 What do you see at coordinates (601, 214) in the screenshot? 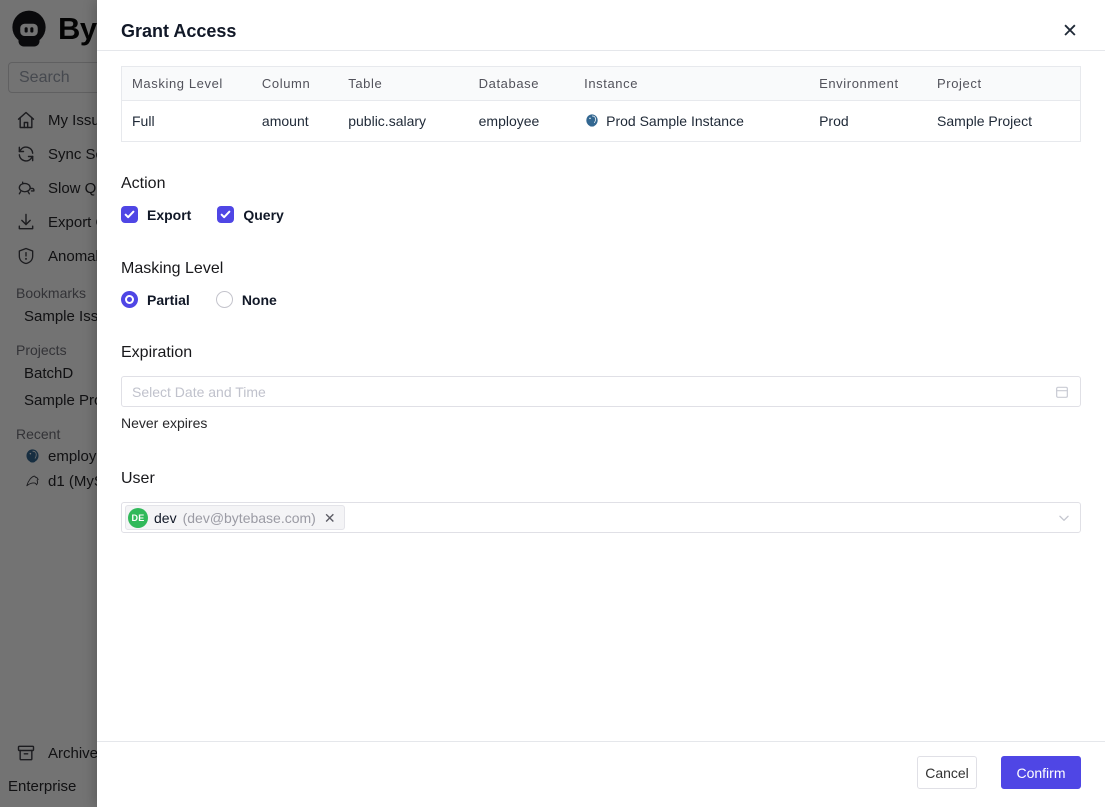
I see `action-options: Export Query` at bounding box center [601, 214].